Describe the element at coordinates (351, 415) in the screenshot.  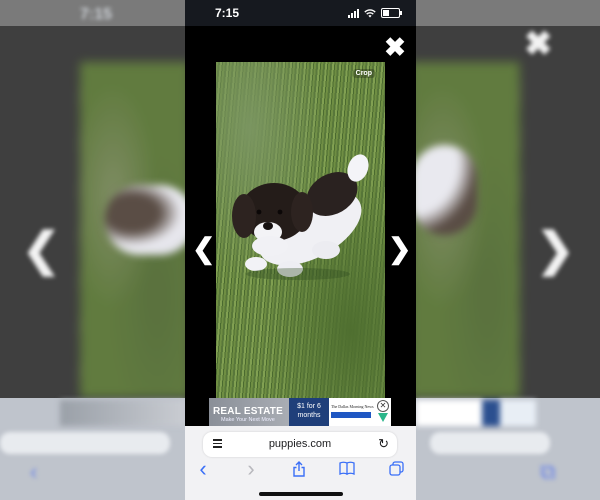
I see `ad-brand-bar` at that location.